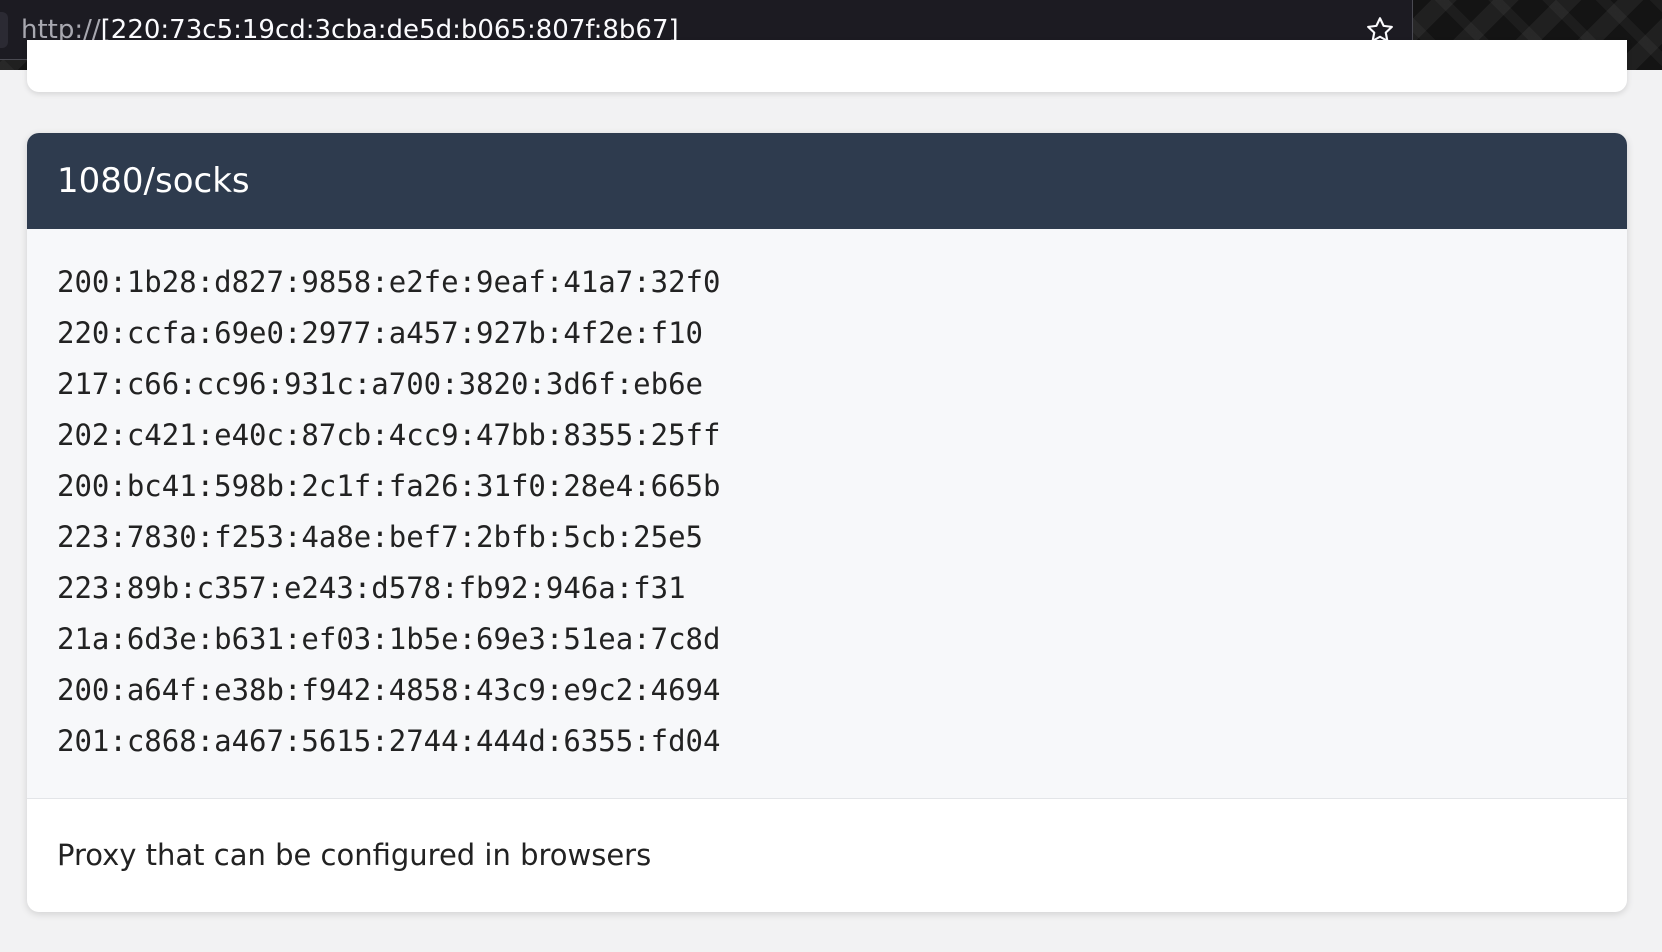 The width and height of the screenshot is (1662, 952). What do you see at coordinates (380, 384) in the screenshot?
I see `address-item: 217:c66:cc96:931c:a700:3820:3d6f:eb6e` at bounding box center [380, 384].